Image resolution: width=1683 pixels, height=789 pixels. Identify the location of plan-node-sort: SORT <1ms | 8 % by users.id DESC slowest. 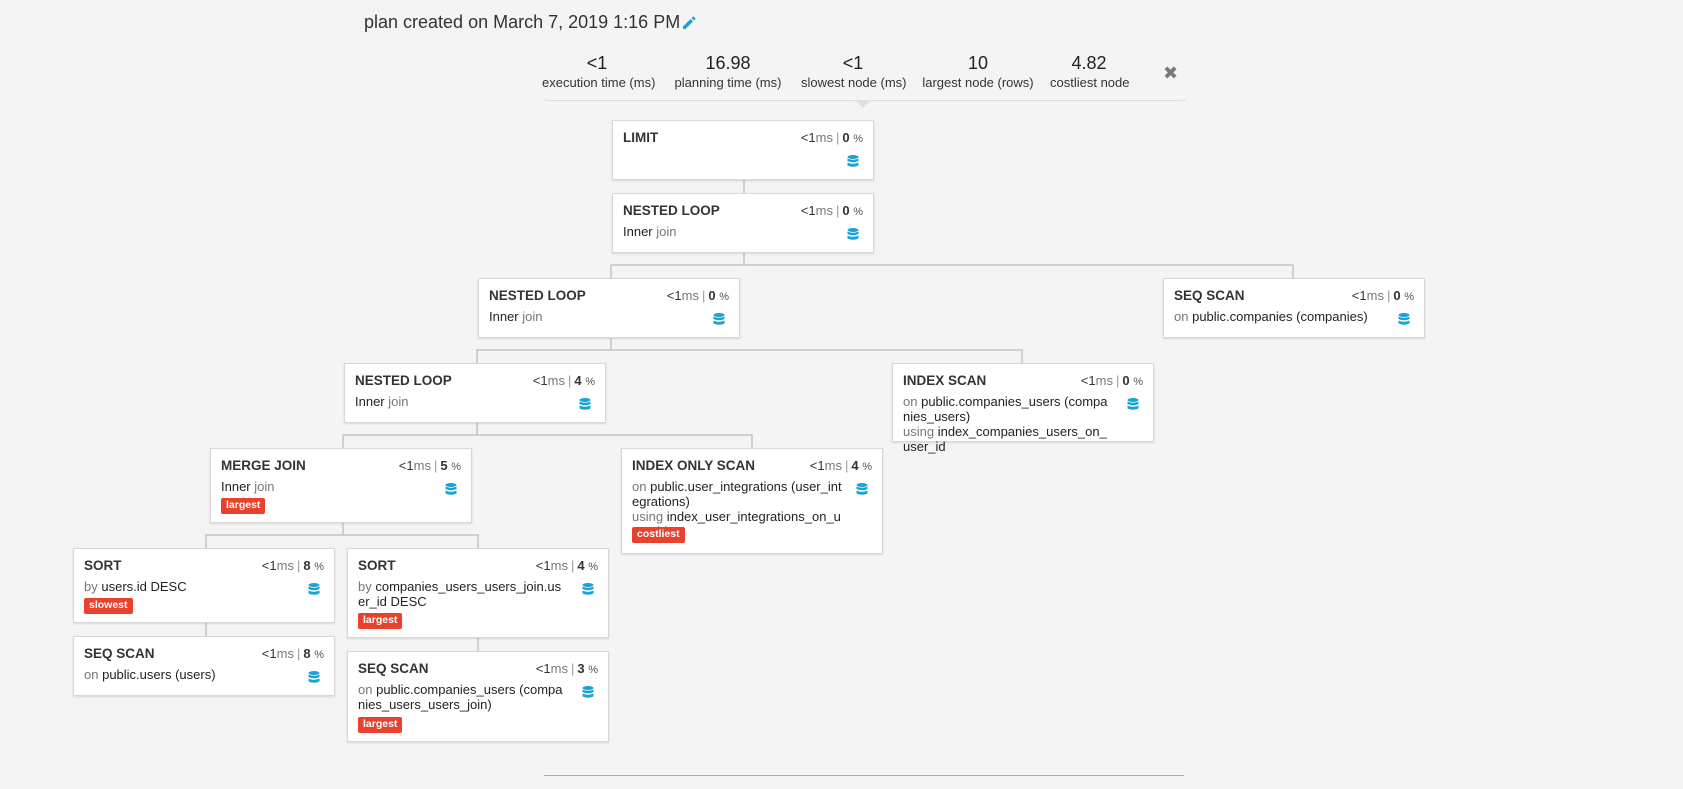
(204, 585).